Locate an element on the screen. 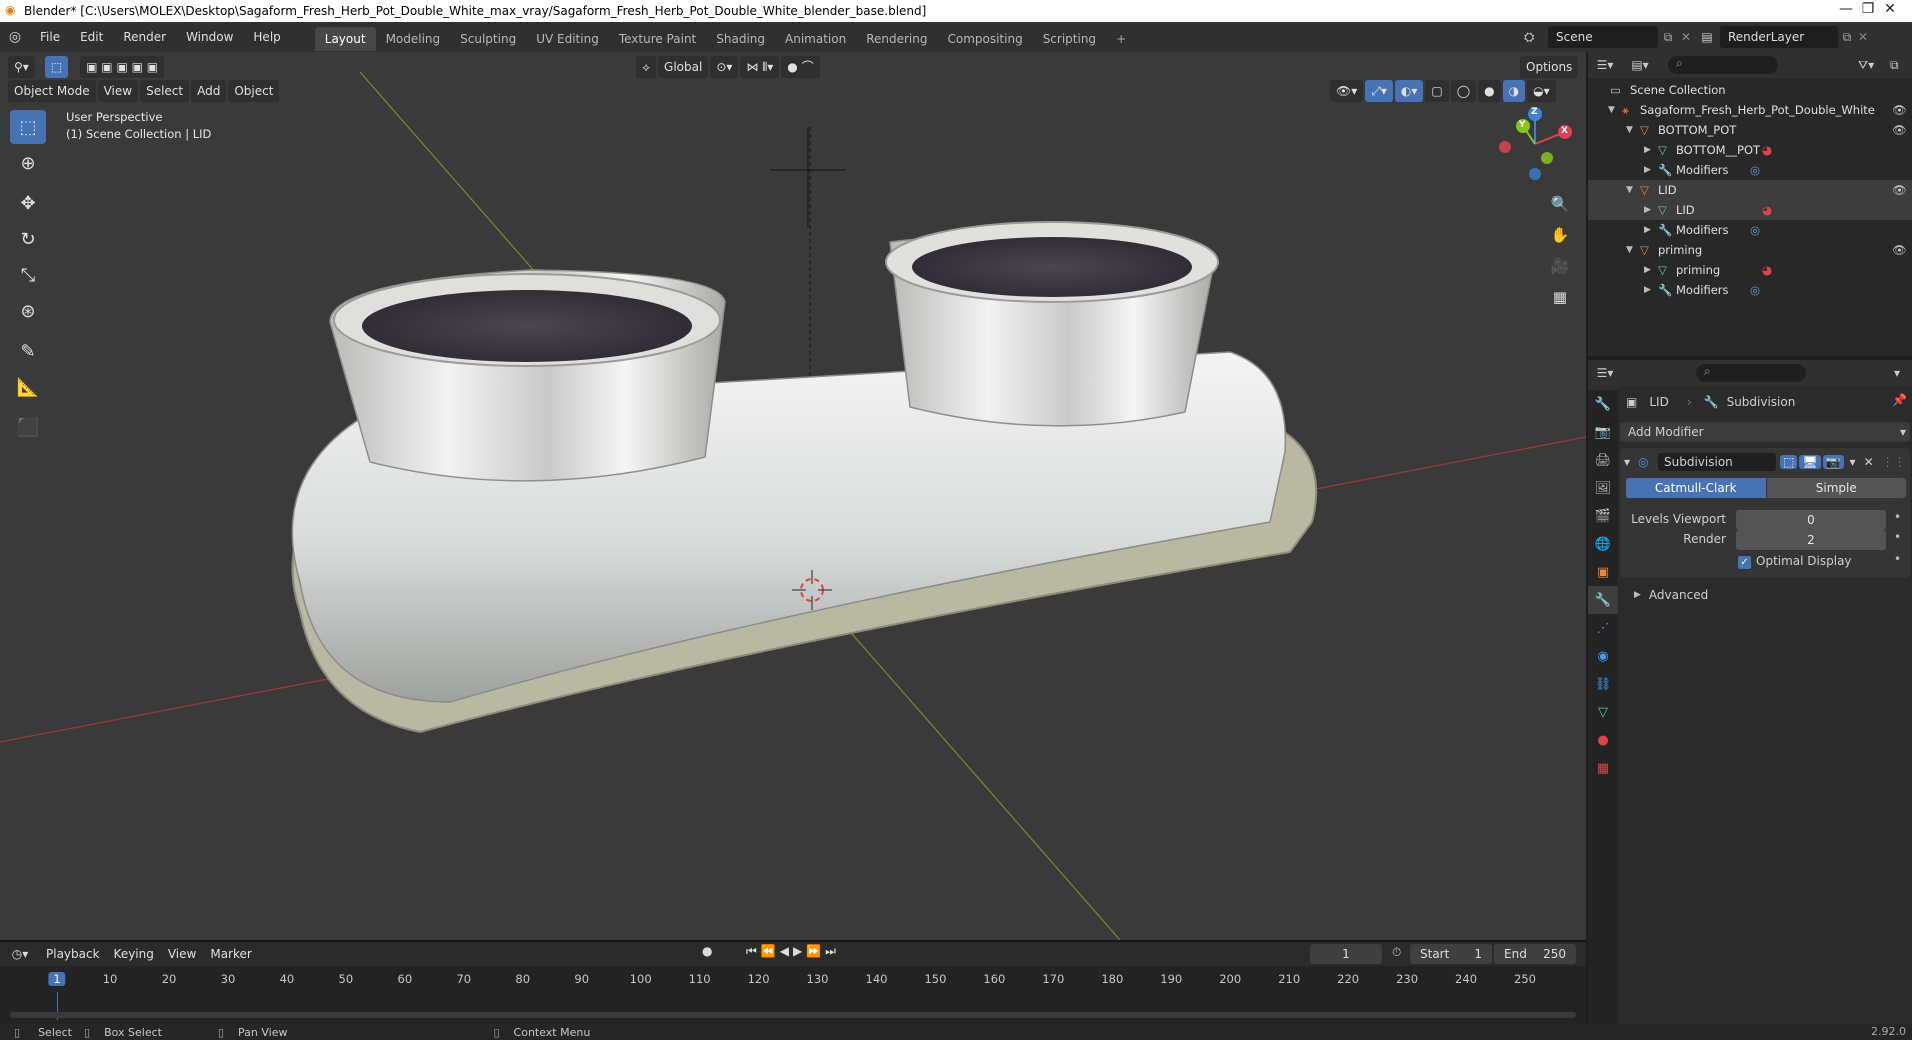 The width and height of the screenshot is (1912, 1040). current-frame-marker: 1 is located at coordinates (57, 979).